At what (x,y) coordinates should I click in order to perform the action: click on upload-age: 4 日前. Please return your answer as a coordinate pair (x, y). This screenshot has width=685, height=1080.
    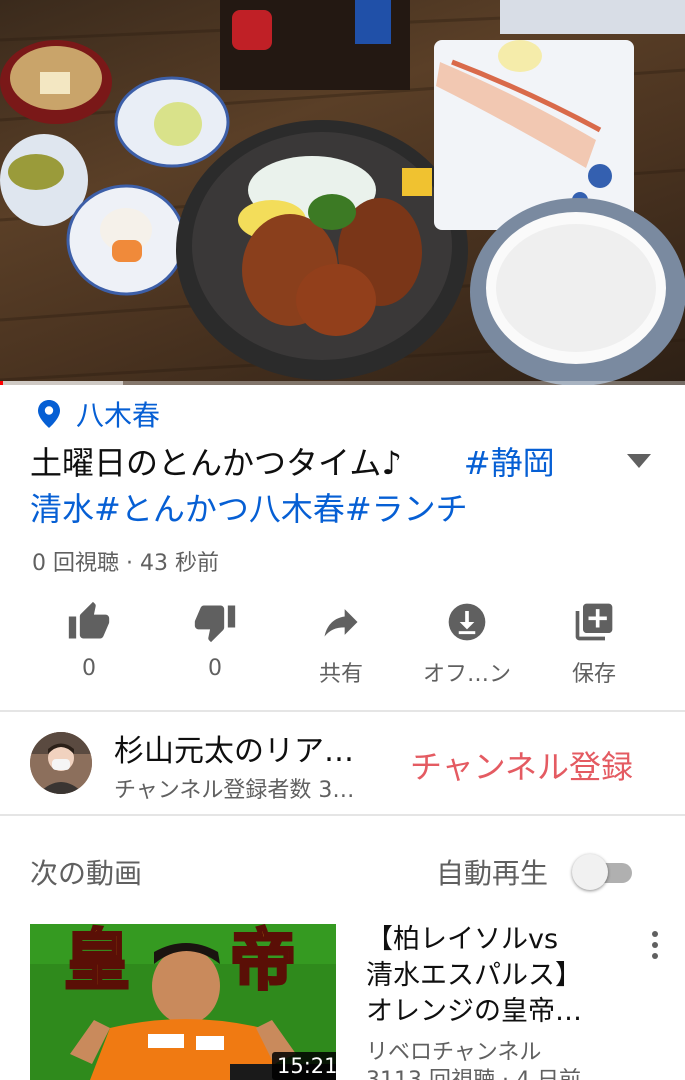
    Looking at the image, I should click on (548, 1074).